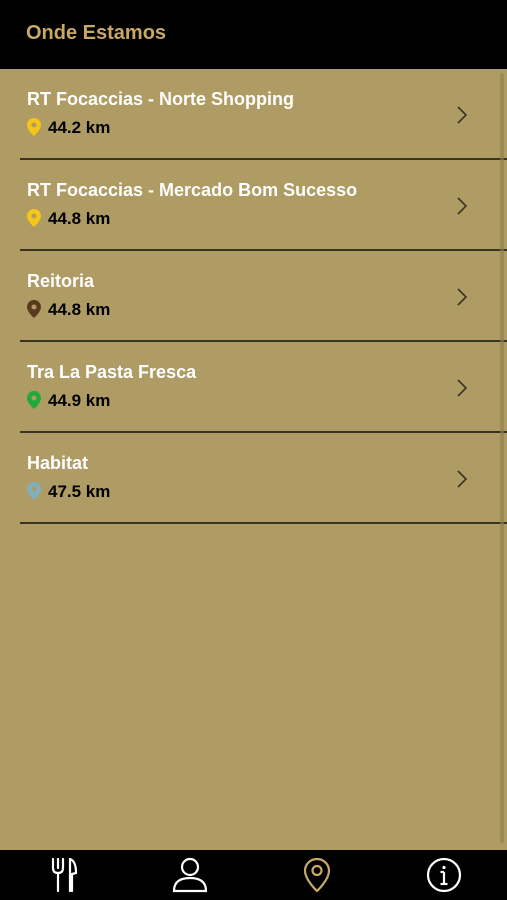  I want to click on location-distance: 44.9 km, so click(79, 400).